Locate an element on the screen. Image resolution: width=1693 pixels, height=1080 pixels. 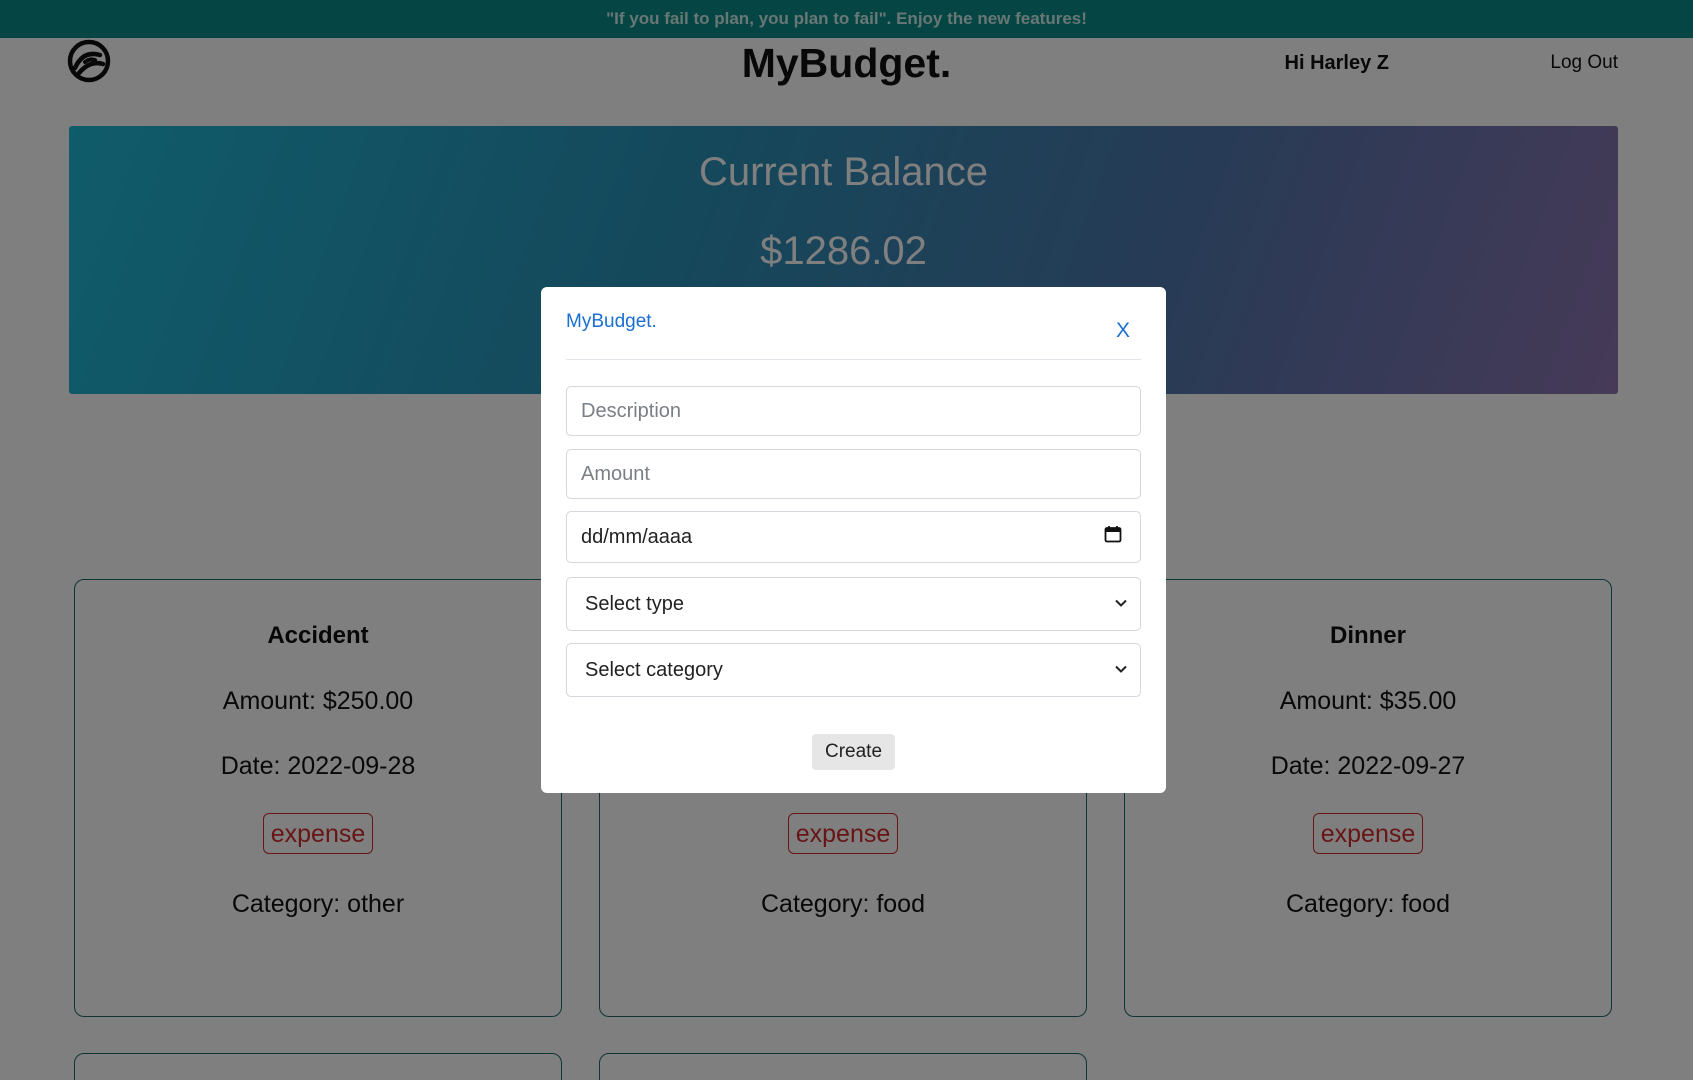
date-value: dd/mm/aaaa is located at coordinates (637, 536).